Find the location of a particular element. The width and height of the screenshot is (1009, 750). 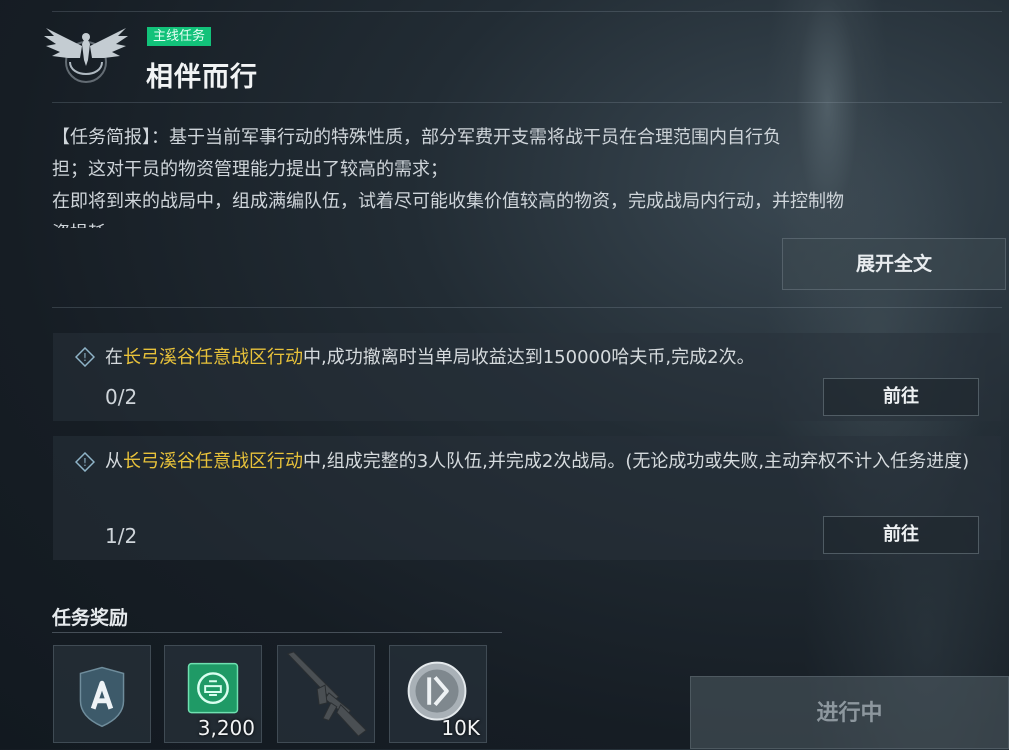

objective-text: 在长弓溪谷任意战区行动中,成功撤离时当单局收益达到150000哈夫币,完成2次。 is located at coordinates (545, 358).